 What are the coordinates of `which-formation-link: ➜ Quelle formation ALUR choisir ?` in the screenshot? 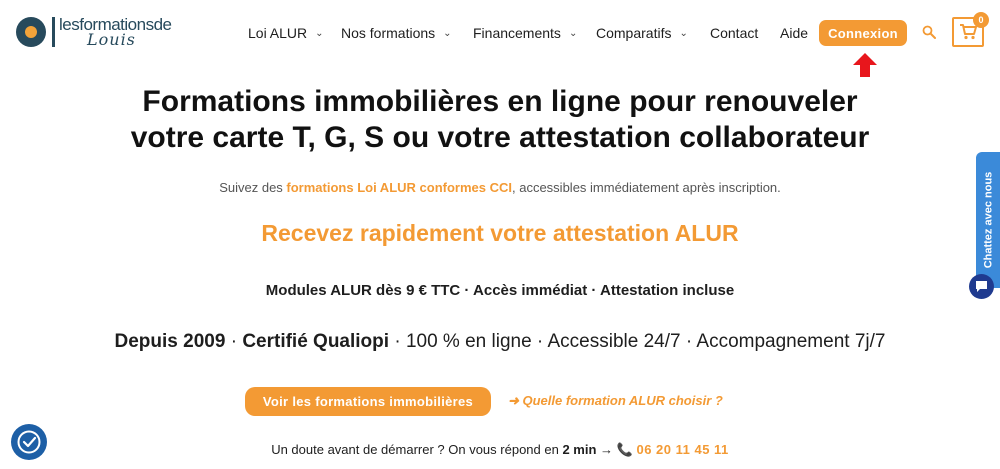 It's located at (615, 401).